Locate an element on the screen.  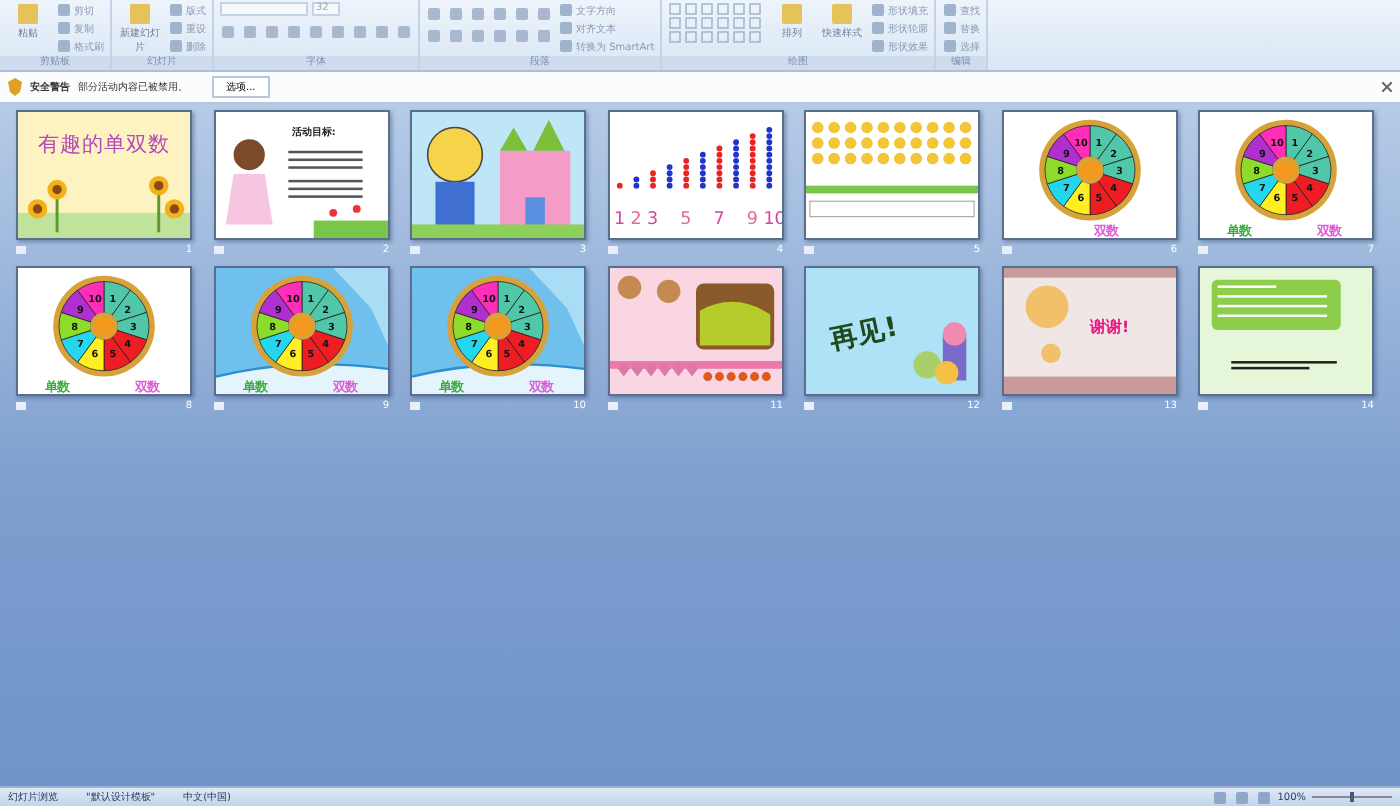
slide-text: 10 is located at coordinates (772, 220).